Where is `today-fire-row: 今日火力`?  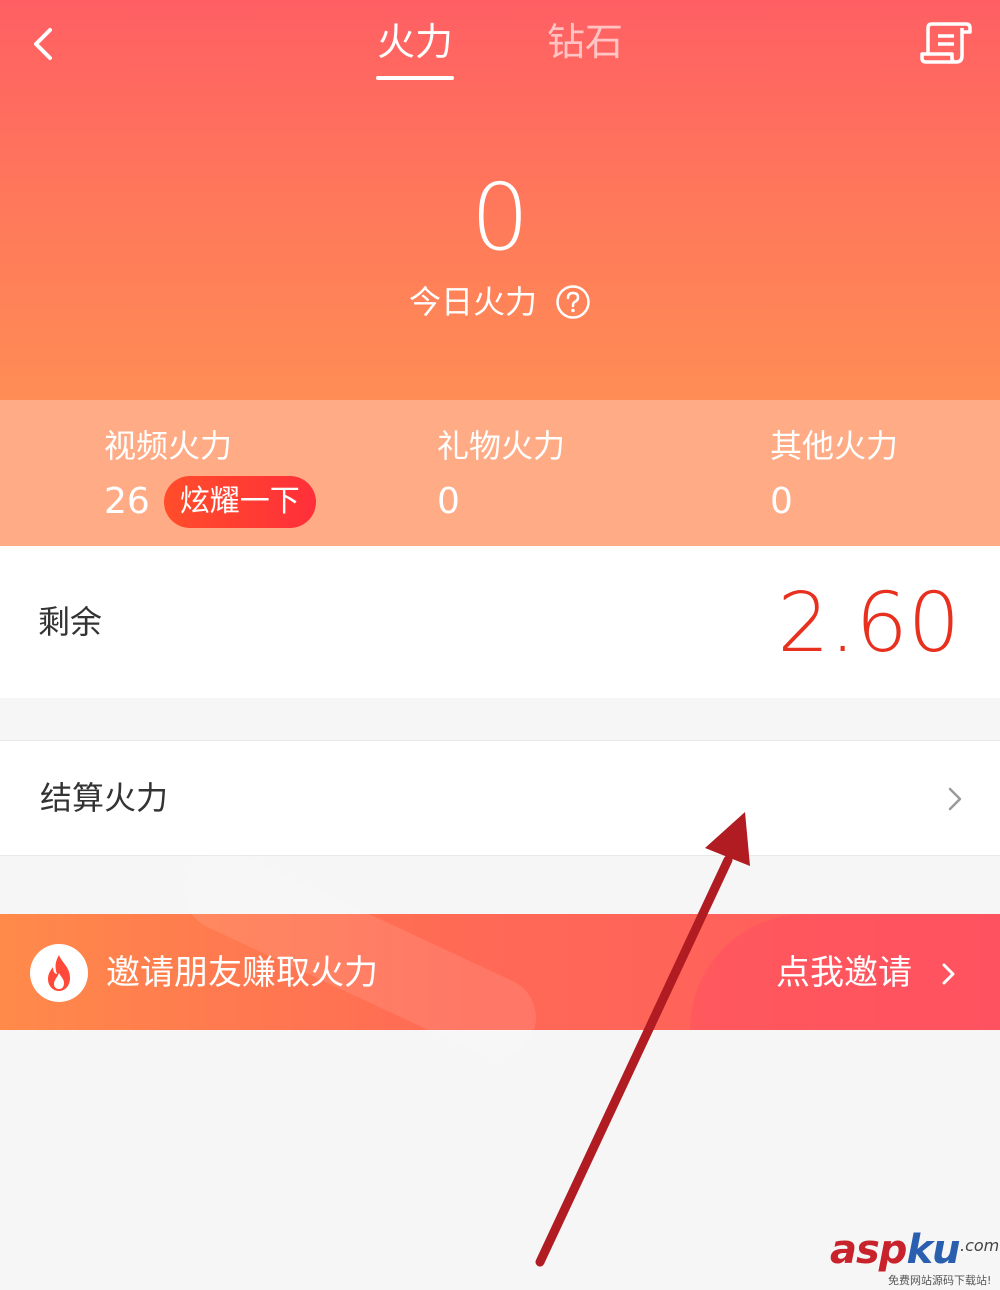
today-fire-row: 今日火力 is located at coordinates (500, 302).